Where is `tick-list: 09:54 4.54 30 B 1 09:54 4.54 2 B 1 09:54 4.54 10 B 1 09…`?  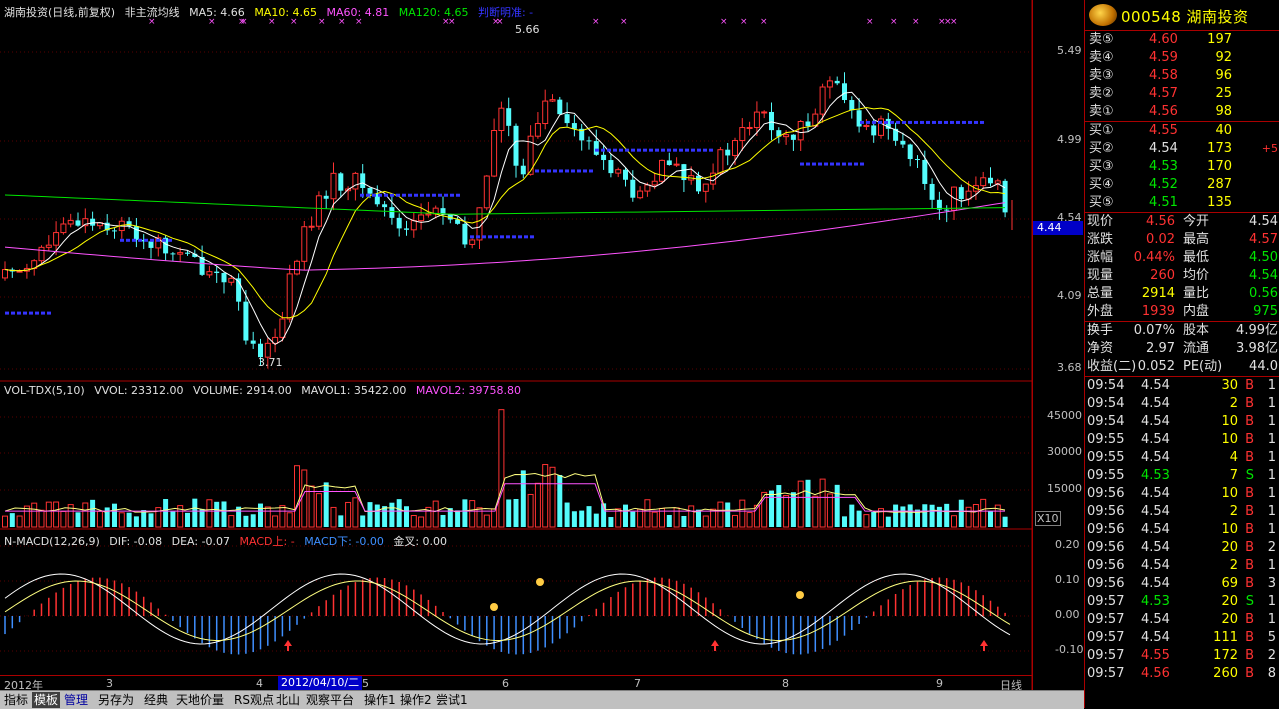
tick-list: 09:54 4.54 30 B 1 09:54 4.54 2 B 1 09:54 4.54 10 B 1 09… is located at coordinates (1182, 529).